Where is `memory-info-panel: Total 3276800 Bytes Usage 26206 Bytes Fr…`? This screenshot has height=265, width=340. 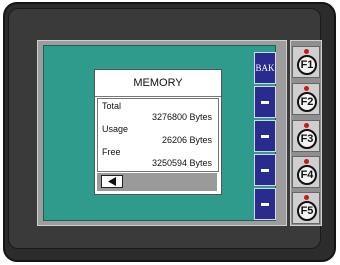 memory-info-panel: Total 3276800 Bytes Usage 26206 Bytes Fr… is located at coordinates (158, 135).